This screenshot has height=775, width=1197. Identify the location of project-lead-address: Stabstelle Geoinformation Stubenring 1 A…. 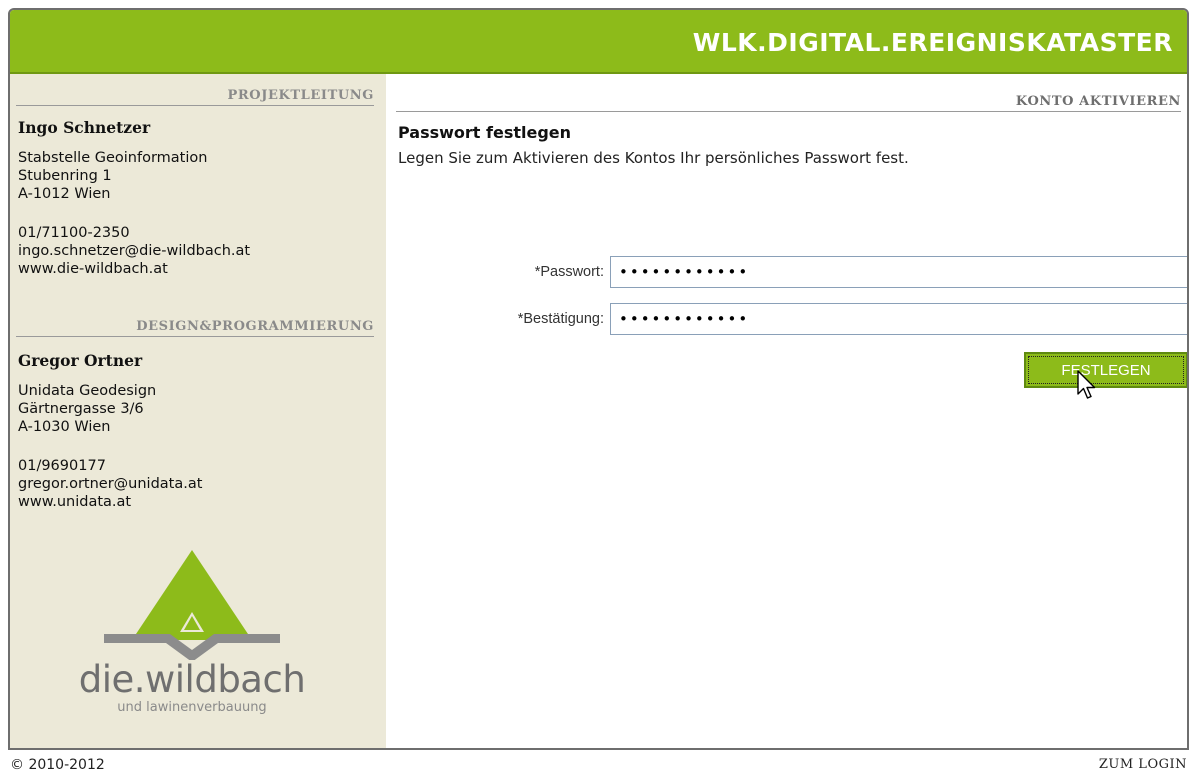
(113, 176).